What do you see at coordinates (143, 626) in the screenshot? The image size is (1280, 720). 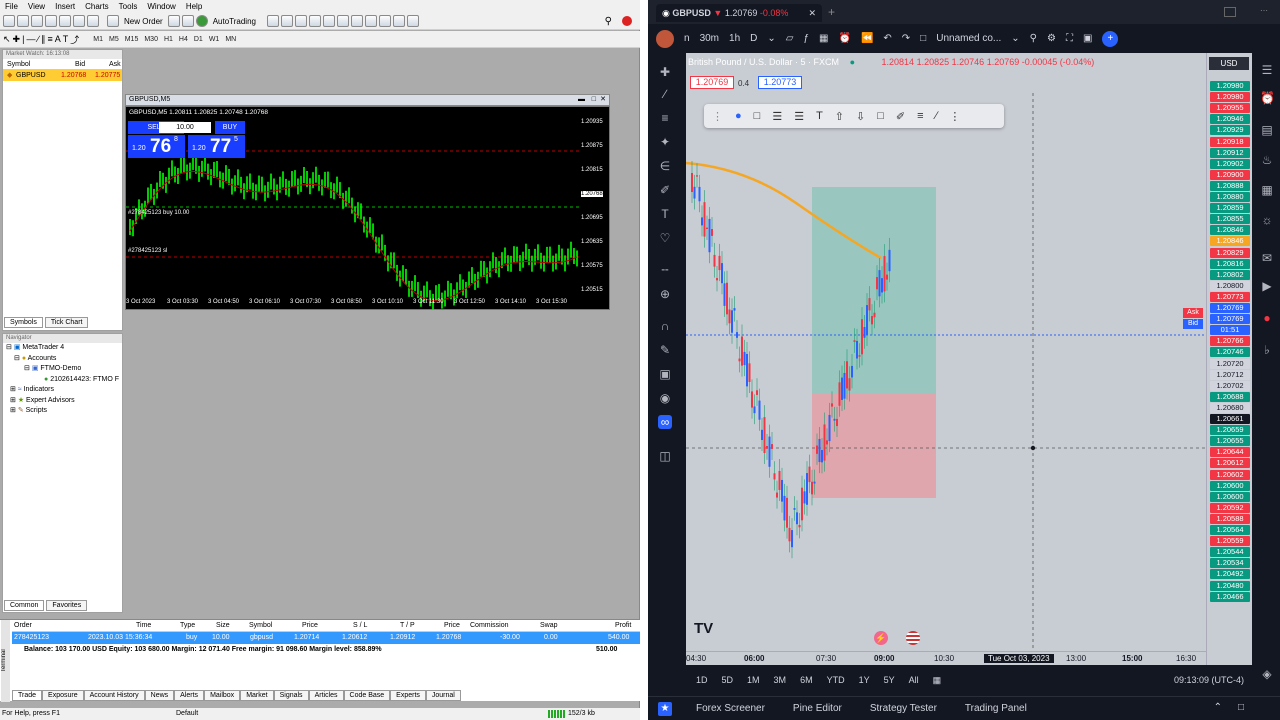 I see `col-time: Time` at bounding box center [143, 626].